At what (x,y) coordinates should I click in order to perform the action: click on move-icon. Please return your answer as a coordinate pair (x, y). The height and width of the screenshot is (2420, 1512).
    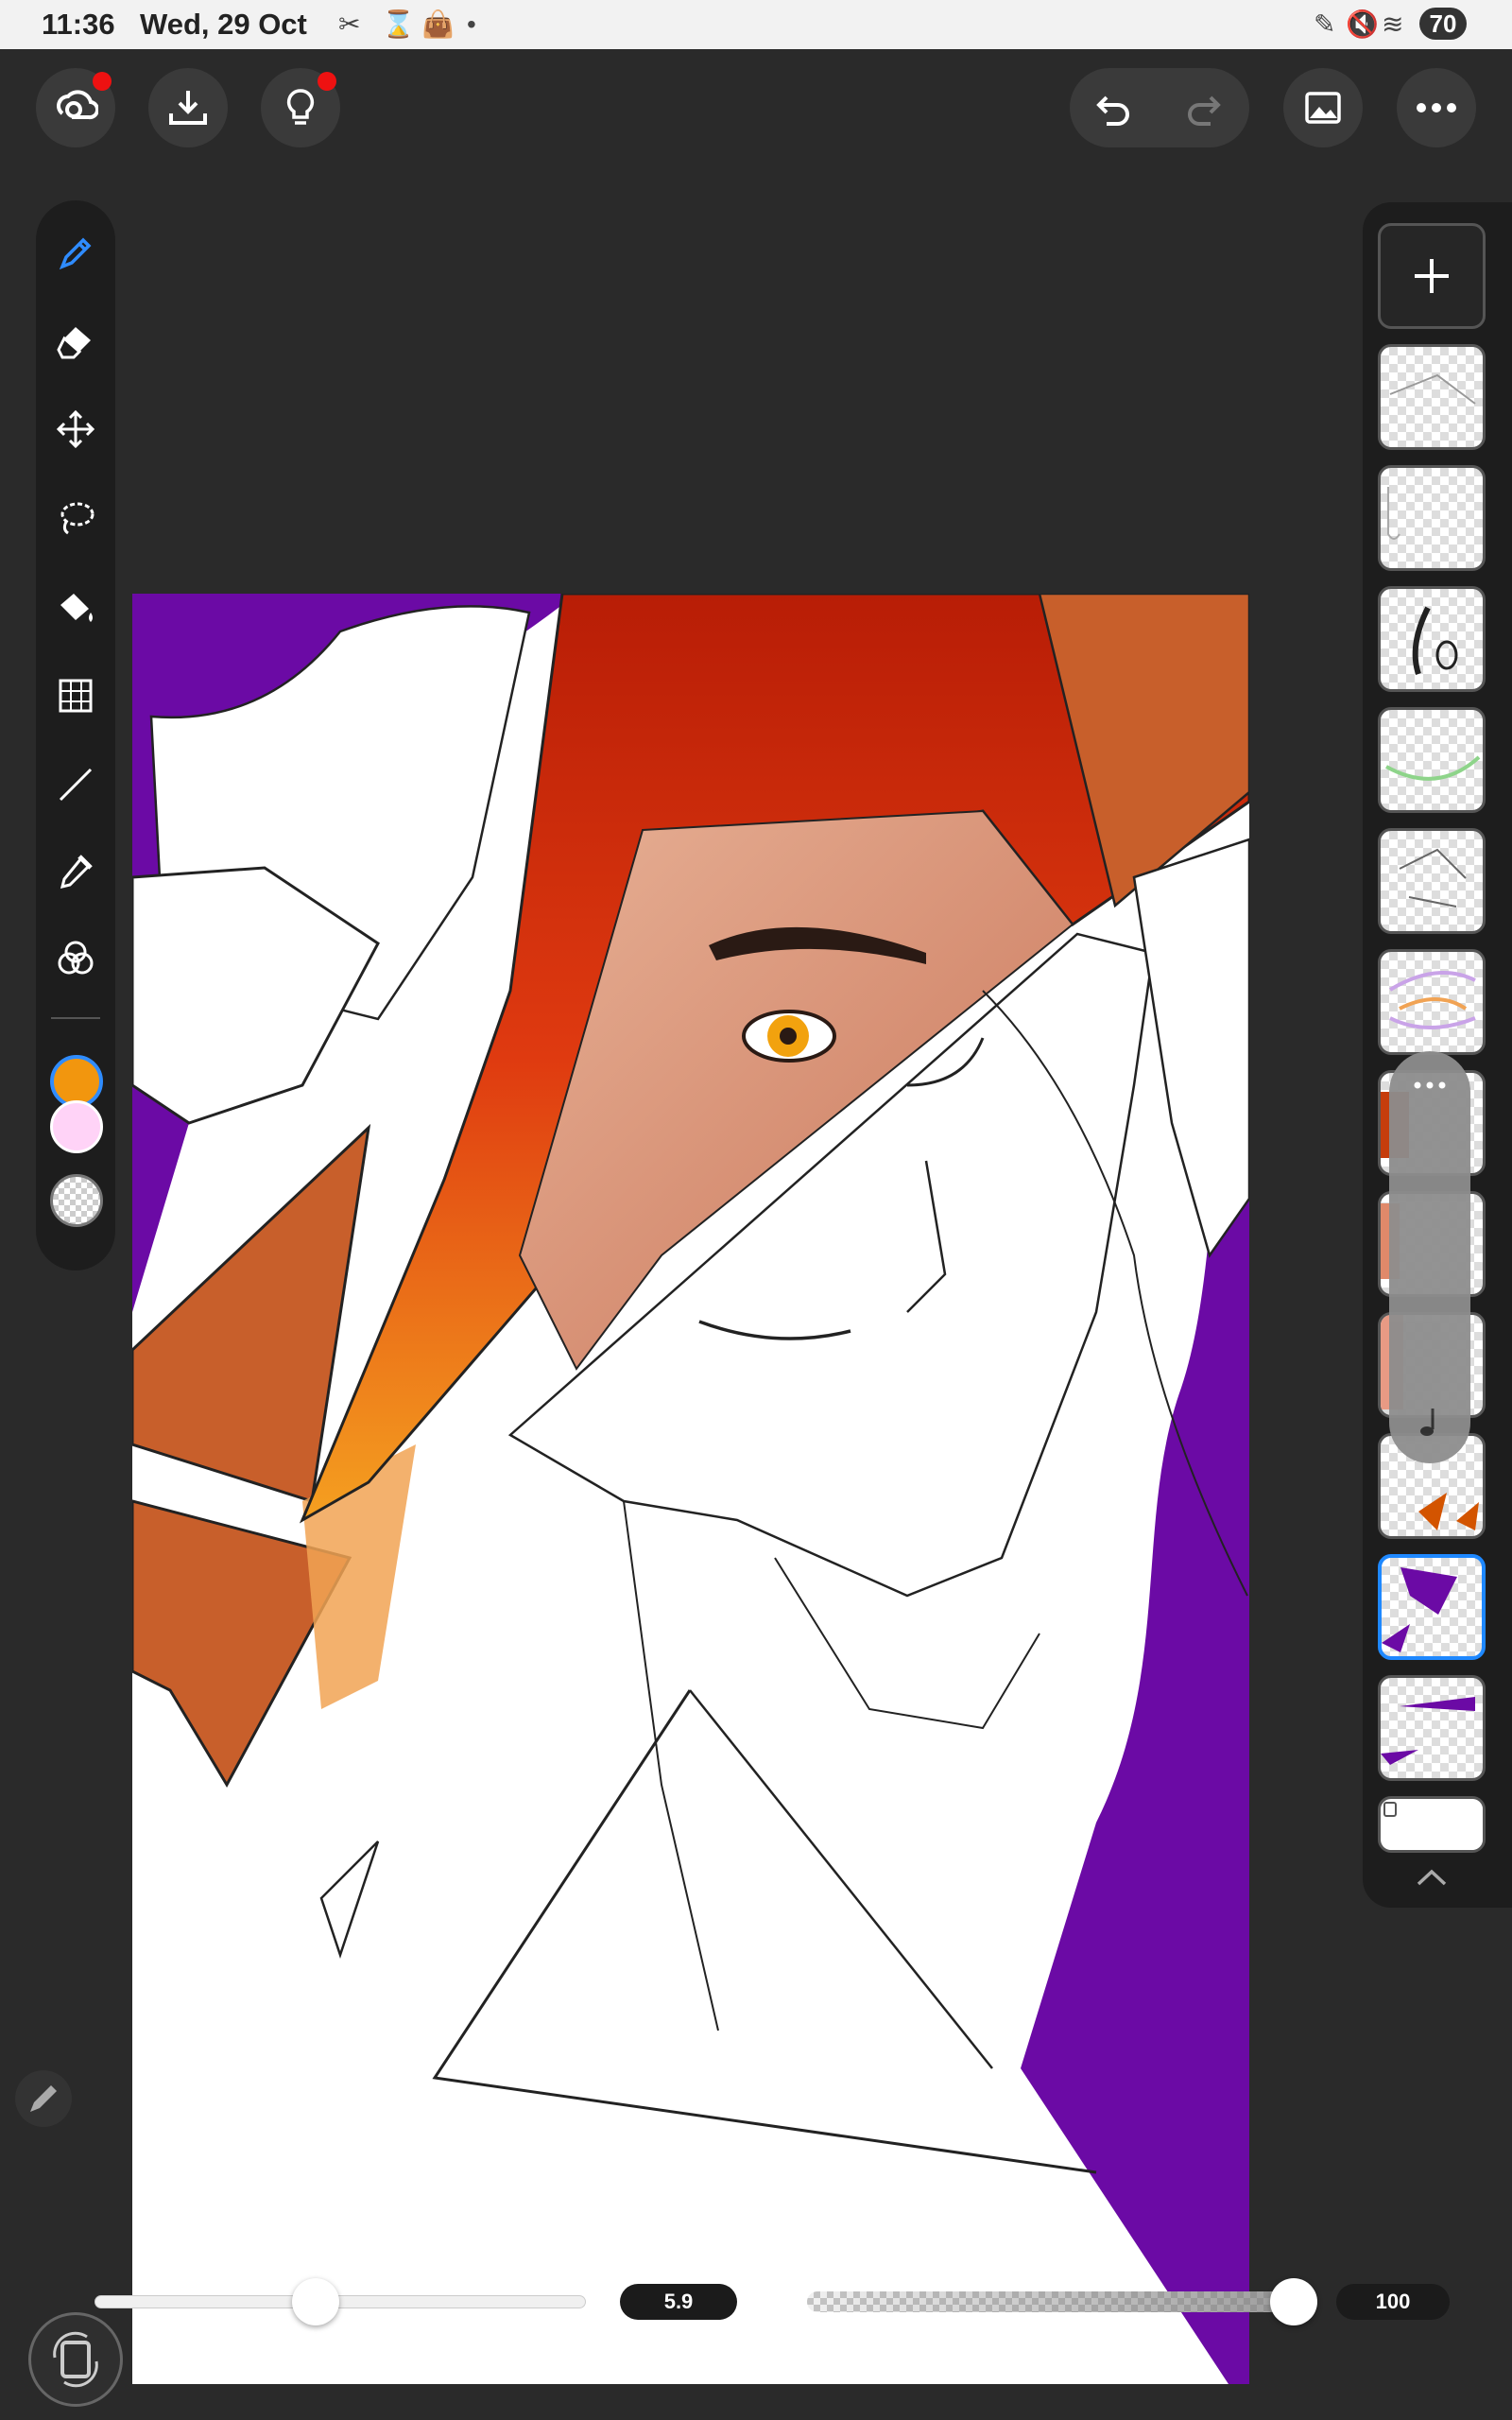
    Looking at the image, I should click on (75, 429).